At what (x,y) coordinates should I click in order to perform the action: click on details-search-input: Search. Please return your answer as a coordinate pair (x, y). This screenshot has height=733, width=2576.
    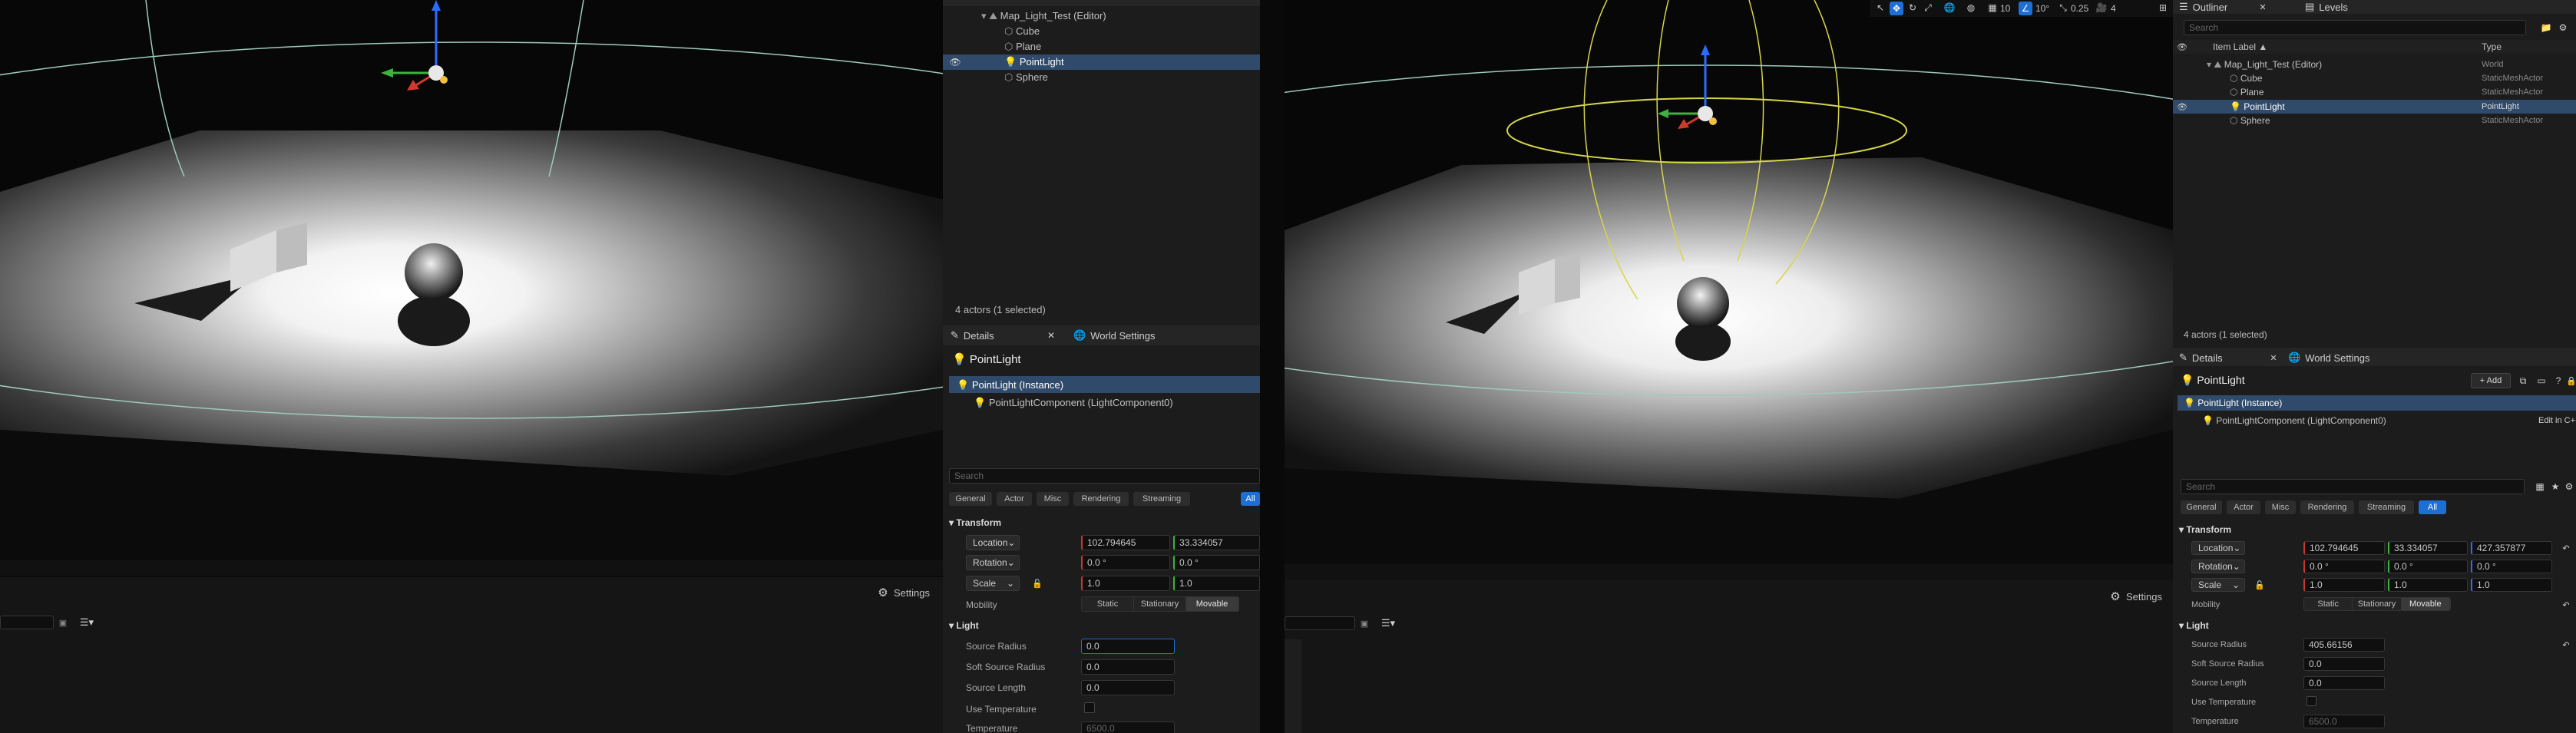
    Looking at the image, I should click on (2353, 486).